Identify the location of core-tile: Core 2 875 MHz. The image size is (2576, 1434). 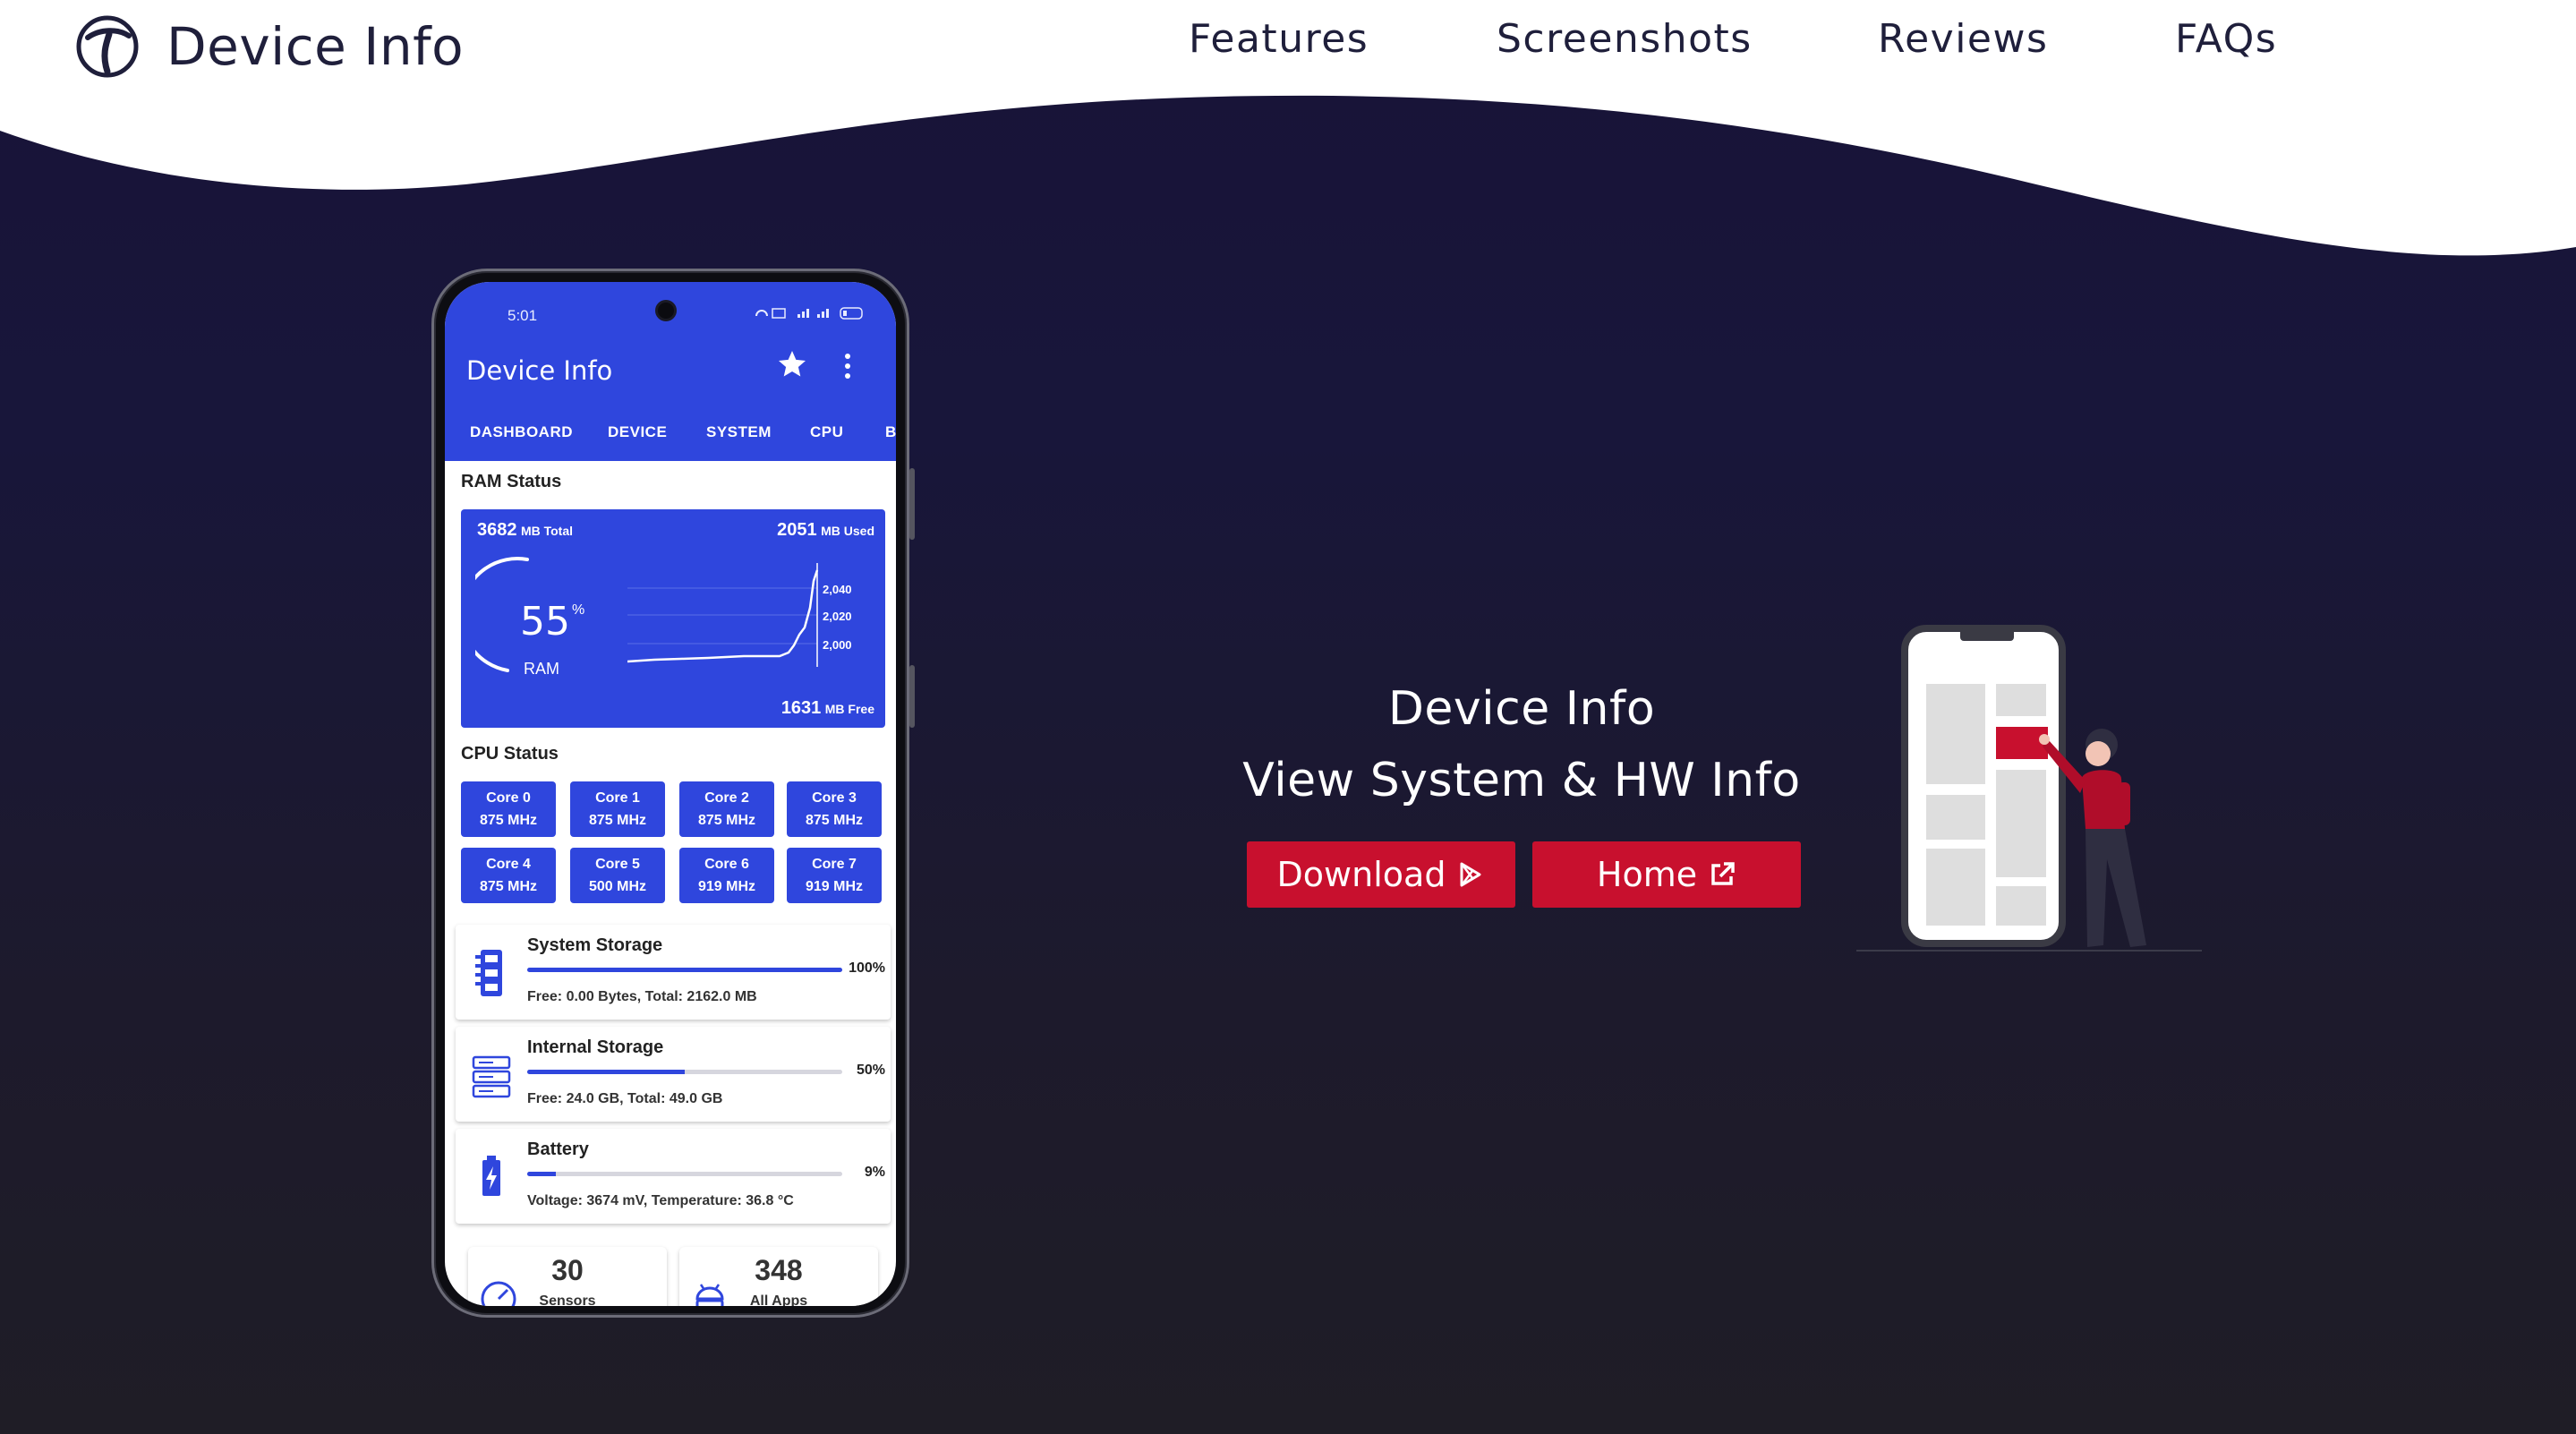
(726, 809).